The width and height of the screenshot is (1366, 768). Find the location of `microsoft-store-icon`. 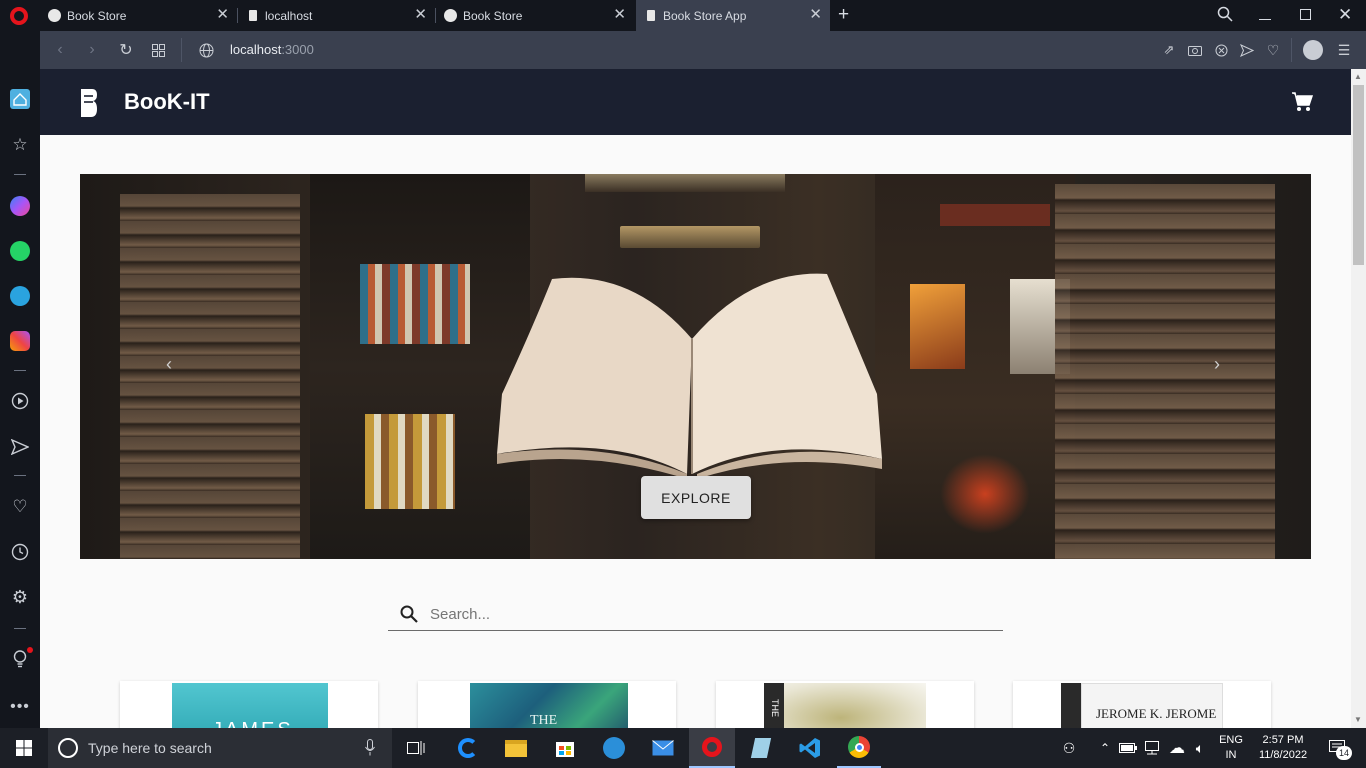

microsoft-store-icon is located at coordinates (565, 748).